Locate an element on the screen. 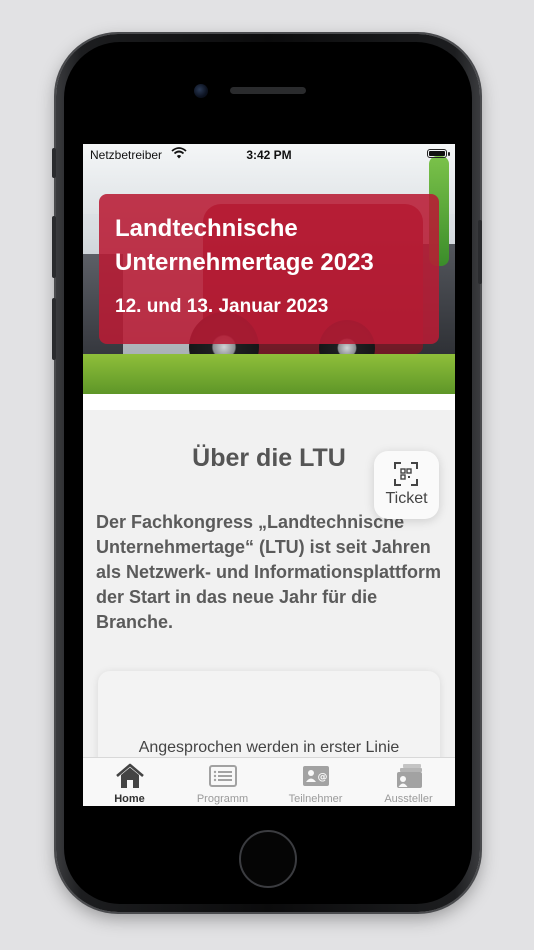 The width and height of the screenshot is (534, 950). list-icon is located at coordinates (223, 776).